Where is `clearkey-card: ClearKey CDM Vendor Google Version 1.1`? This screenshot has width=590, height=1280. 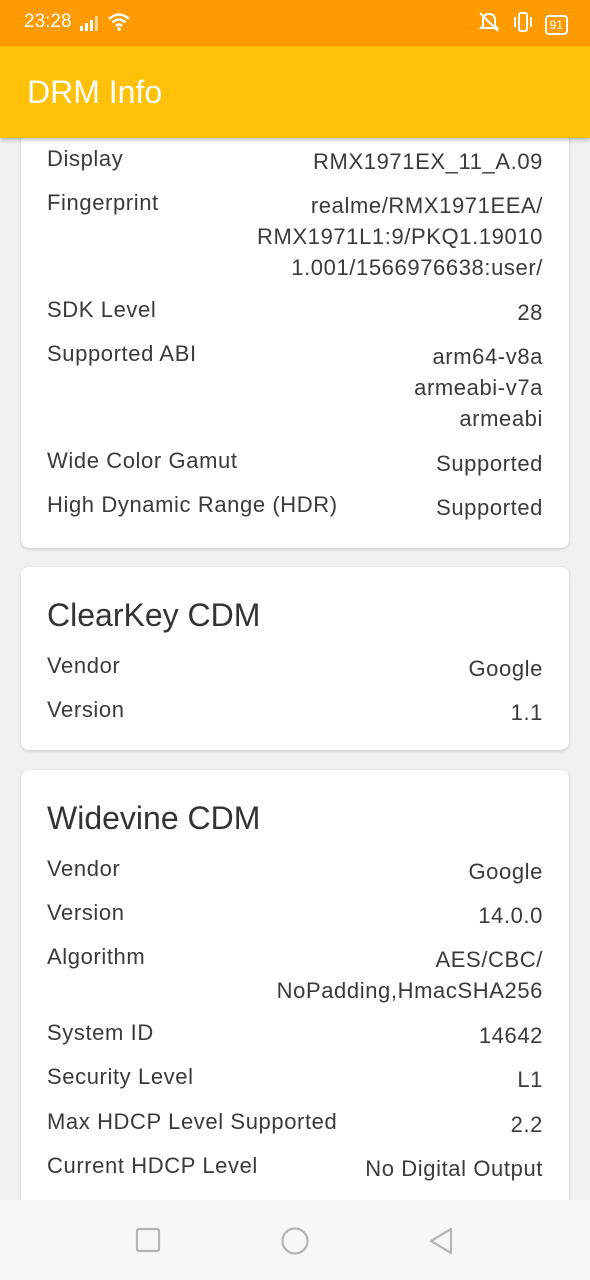 clearkey-card: ClearKey CDM Vendor Google Version 1.1 is located at coordinates (295, 658).